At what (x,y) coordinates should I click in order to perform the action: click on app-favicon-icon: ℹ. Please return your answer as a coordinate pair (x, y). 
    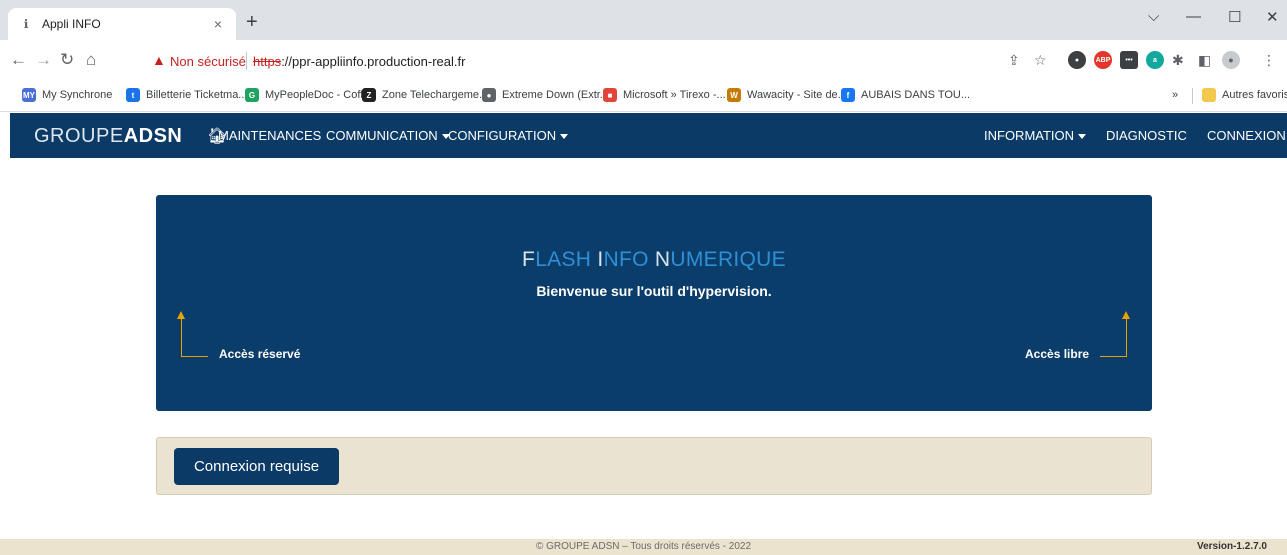
    Looking at the image, I should click on (26, 24).